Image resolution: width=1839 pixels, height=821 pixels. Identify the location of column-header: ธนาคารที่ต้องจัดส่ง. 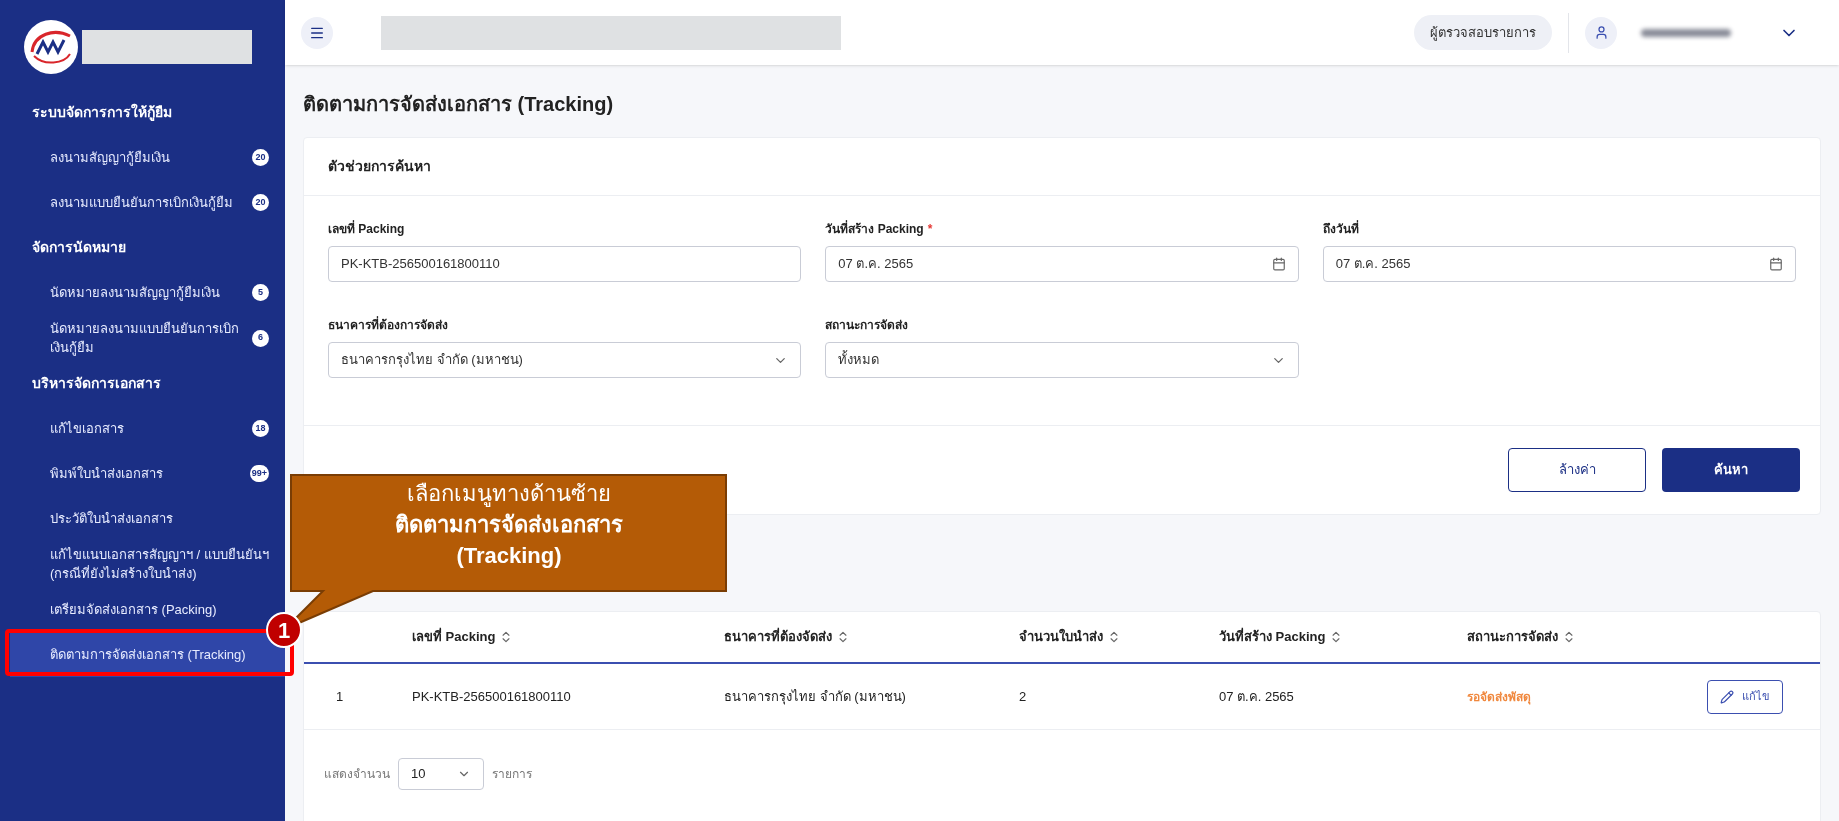
(778, 637).